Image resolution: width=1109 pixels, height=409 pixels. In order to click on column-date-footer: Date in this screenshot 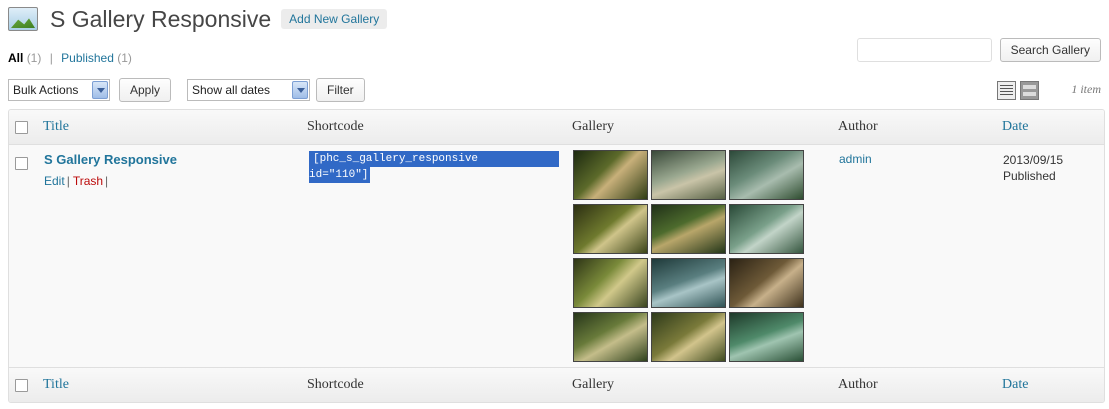, I will do `click(1015, 385)`.